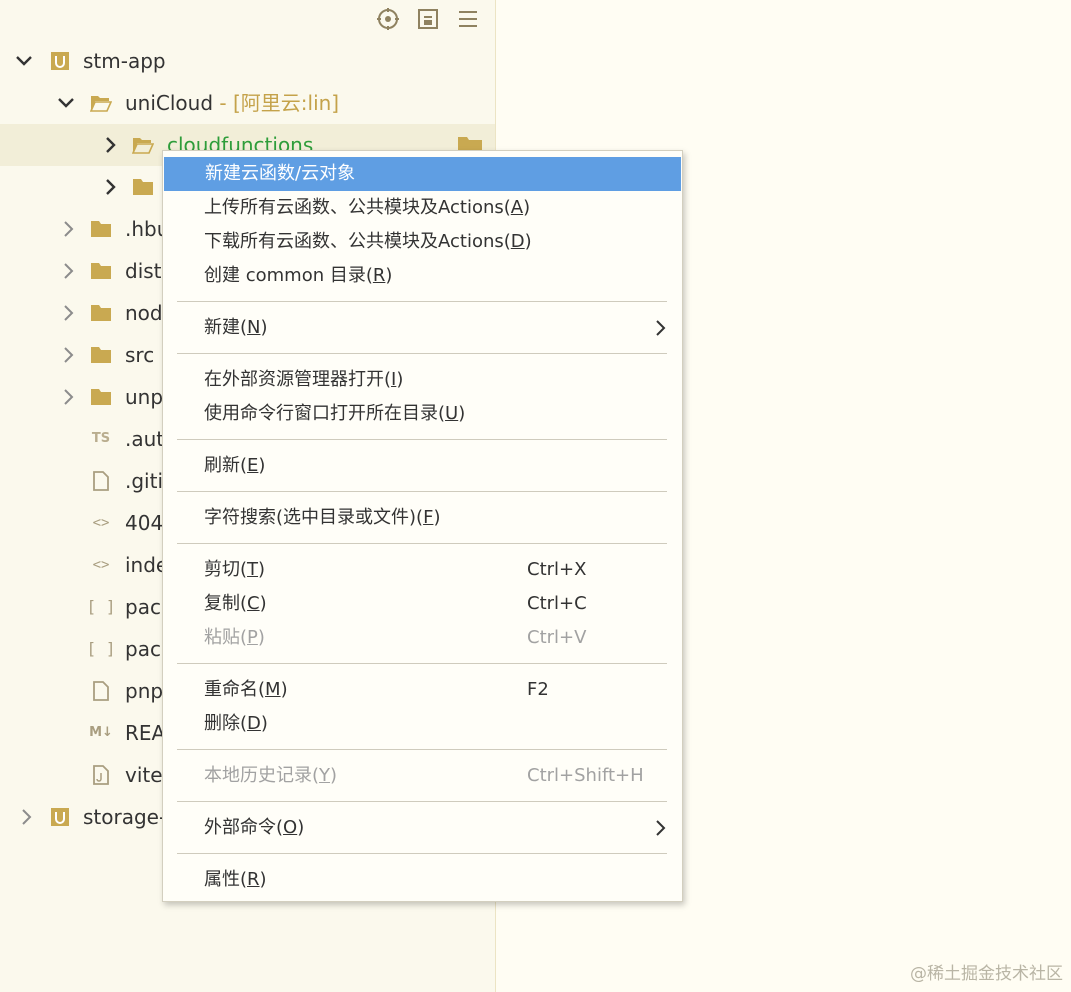 The width and height of the screenshot is (1071, 992). What do you see at coordinates (422, 828) in the screenshot?
I see `menu-item-external-commands: 外部命令(O)` at bounding box center [422, 828].